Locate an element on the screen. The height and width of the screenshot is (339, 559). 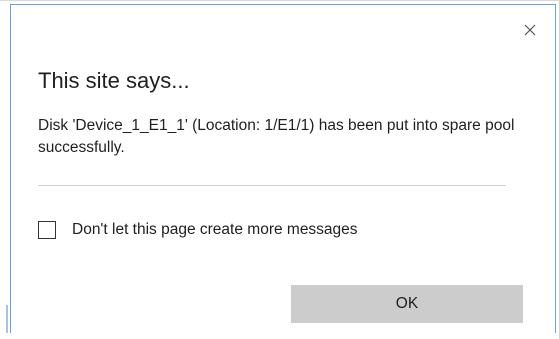
close-icon is located at coordinates (530, 30).